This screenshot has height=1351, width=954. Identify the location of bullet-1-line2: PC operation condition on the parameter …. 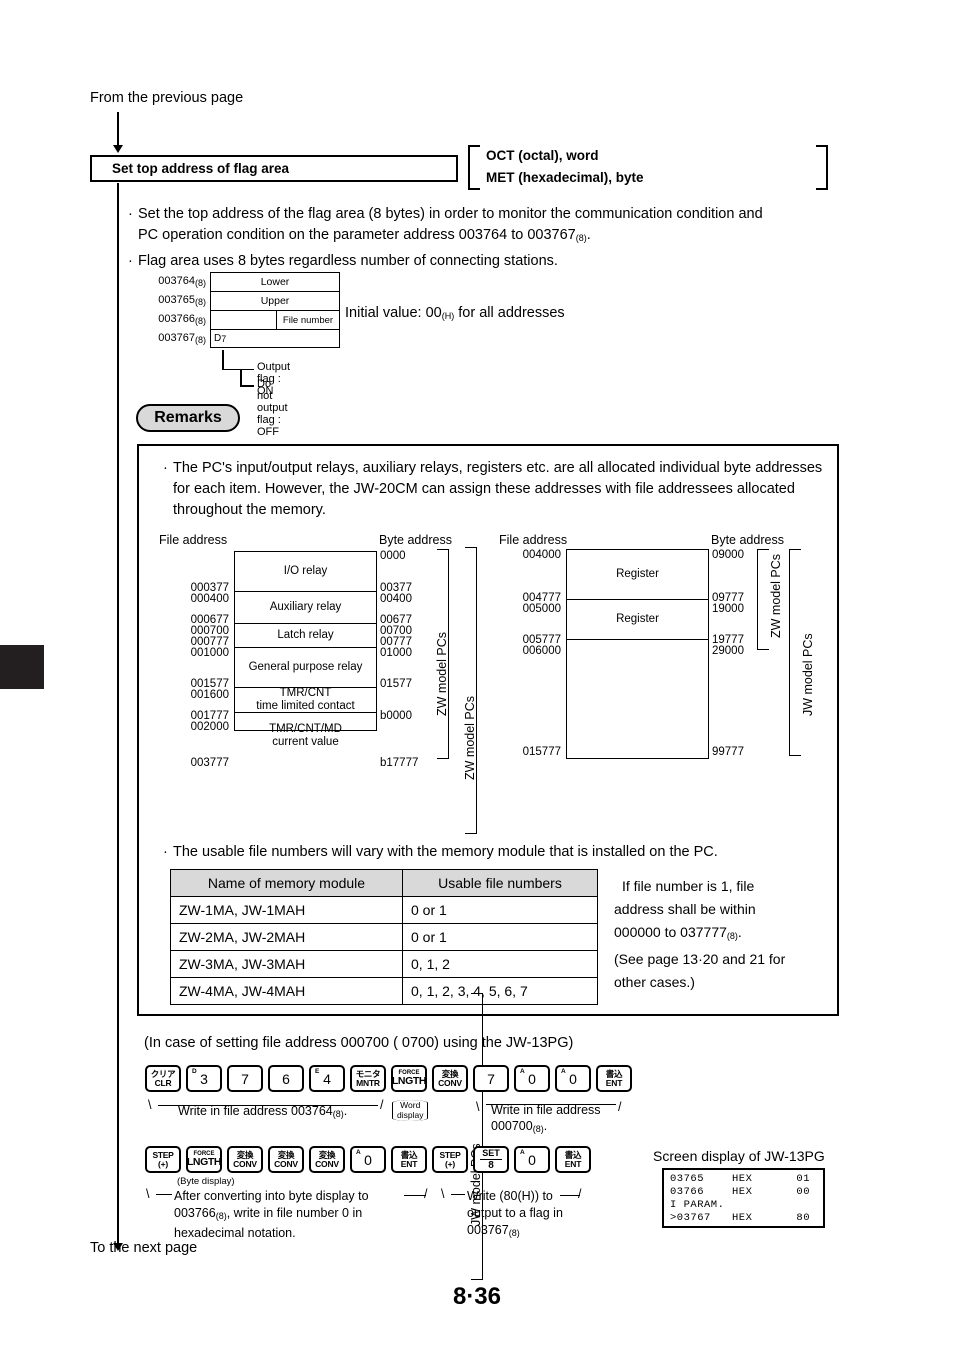
(357, 235).